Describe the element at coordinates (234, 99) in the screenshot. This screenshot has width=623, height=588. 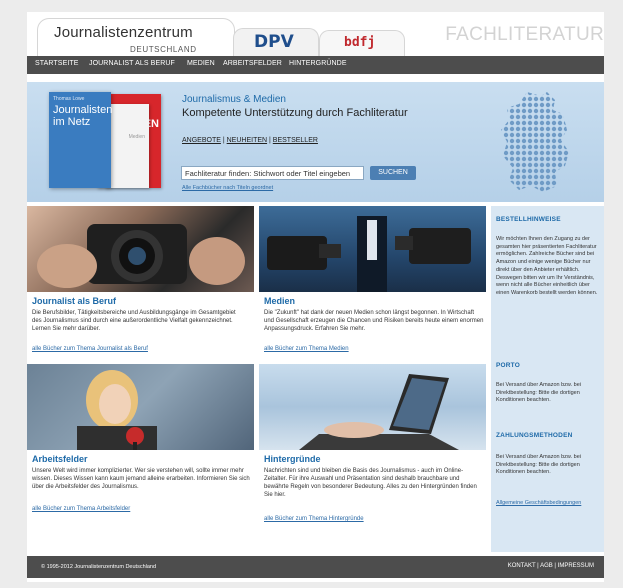
I see `banner-heading: Journalismus & Medien` at that location.